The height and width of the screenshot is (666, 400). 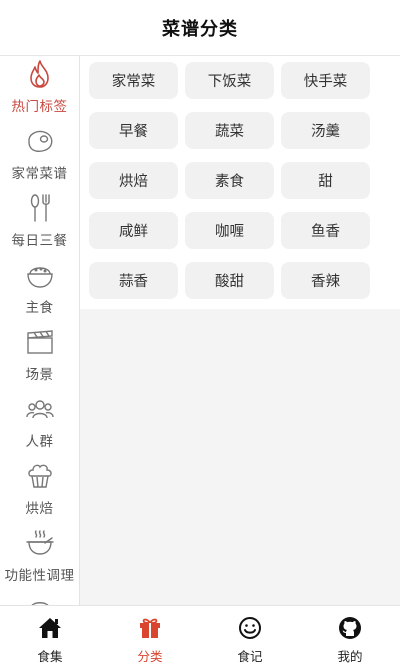 What do you see at coordinates (229, 180) in the screenshot?
I see `tag-chip: 素食` at bounding box center [229, 180].